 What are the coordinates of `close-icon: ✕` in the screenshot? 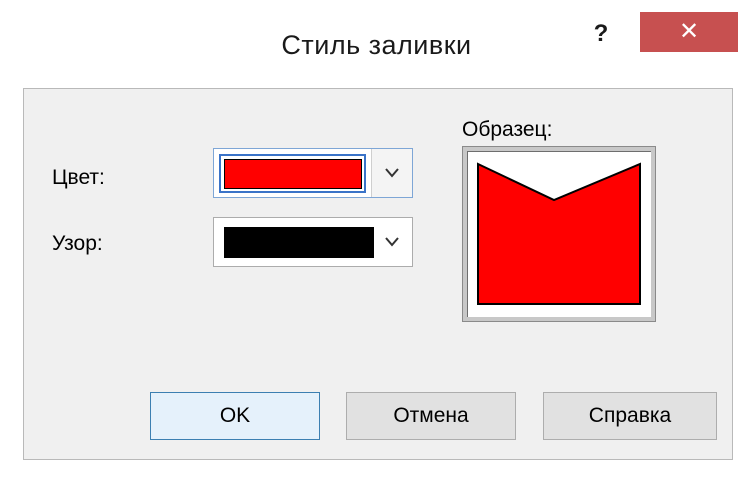 It's located at (689, 31).